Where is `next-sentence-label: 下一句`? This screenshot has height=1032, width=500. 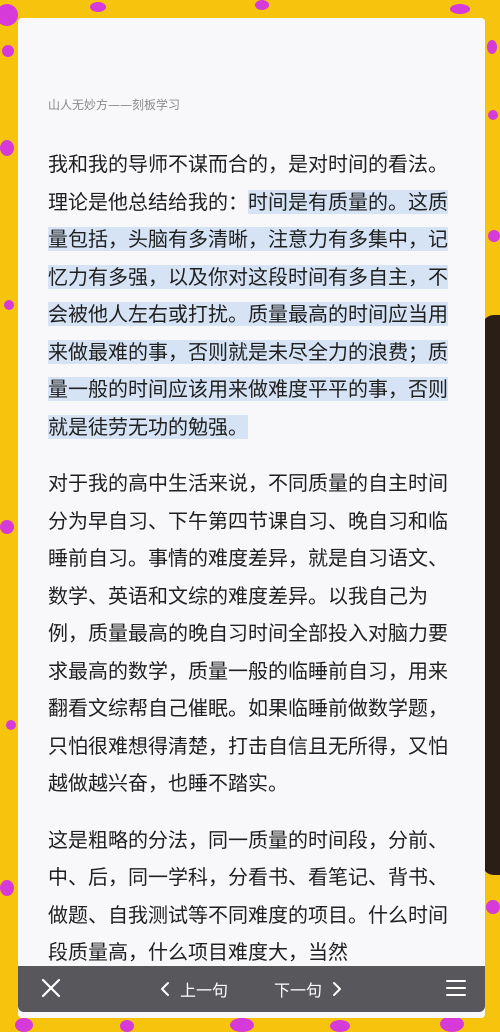
next-sentence-label: 下一句 is located at coordinates (298, 990).